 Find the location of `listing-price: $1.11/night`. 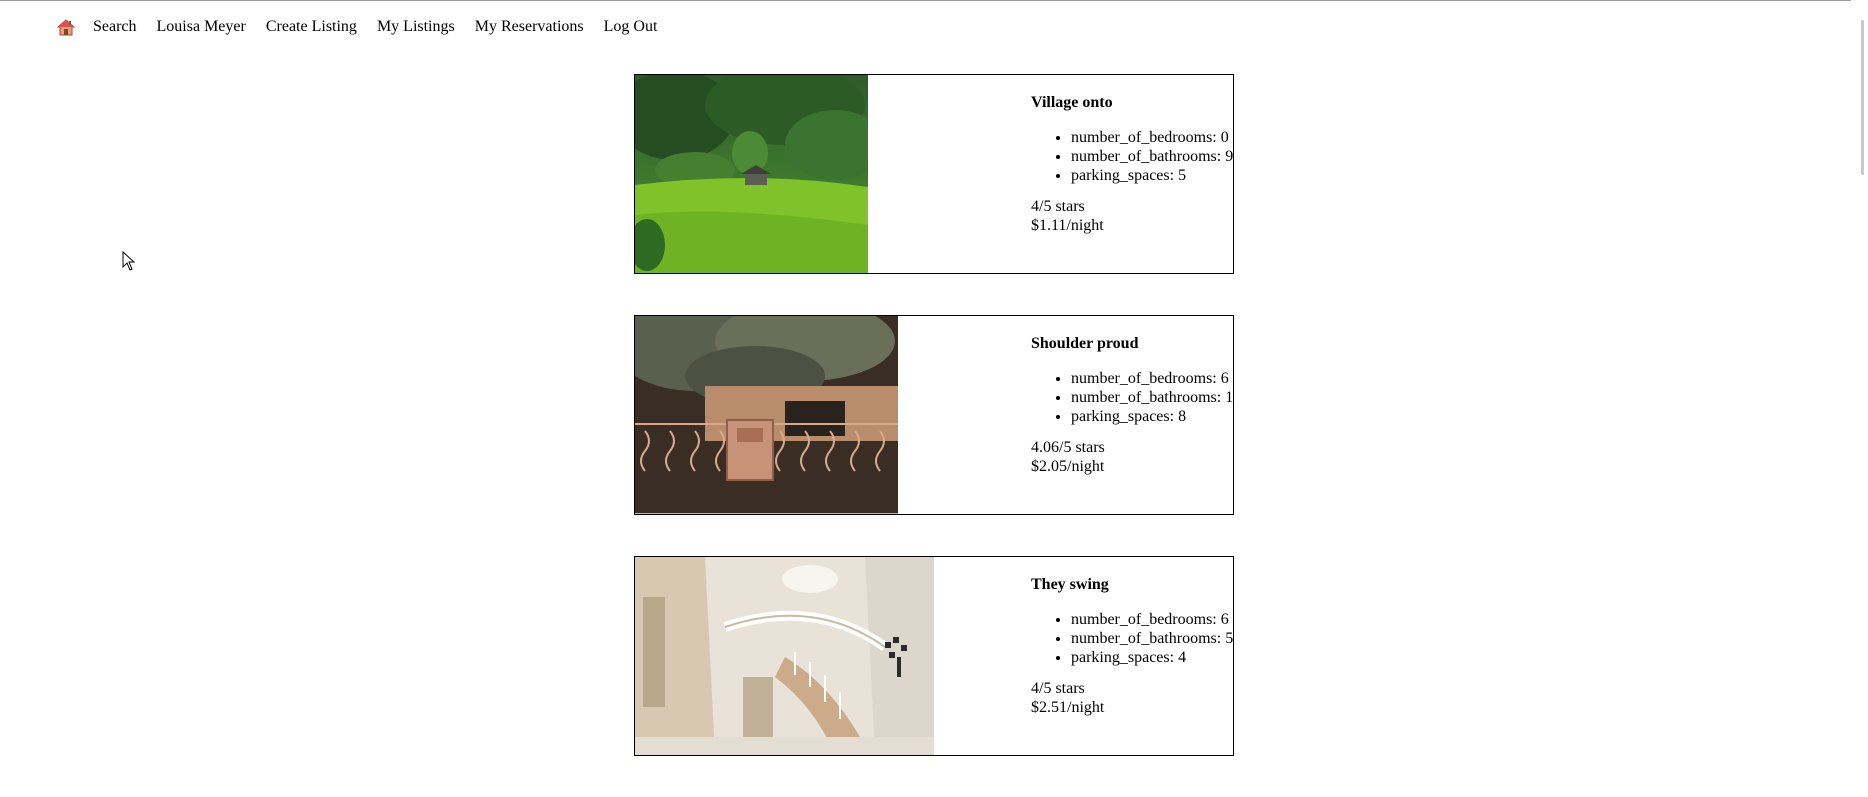

listing-price: $1.11/night is located at coordinates (1067, 225).